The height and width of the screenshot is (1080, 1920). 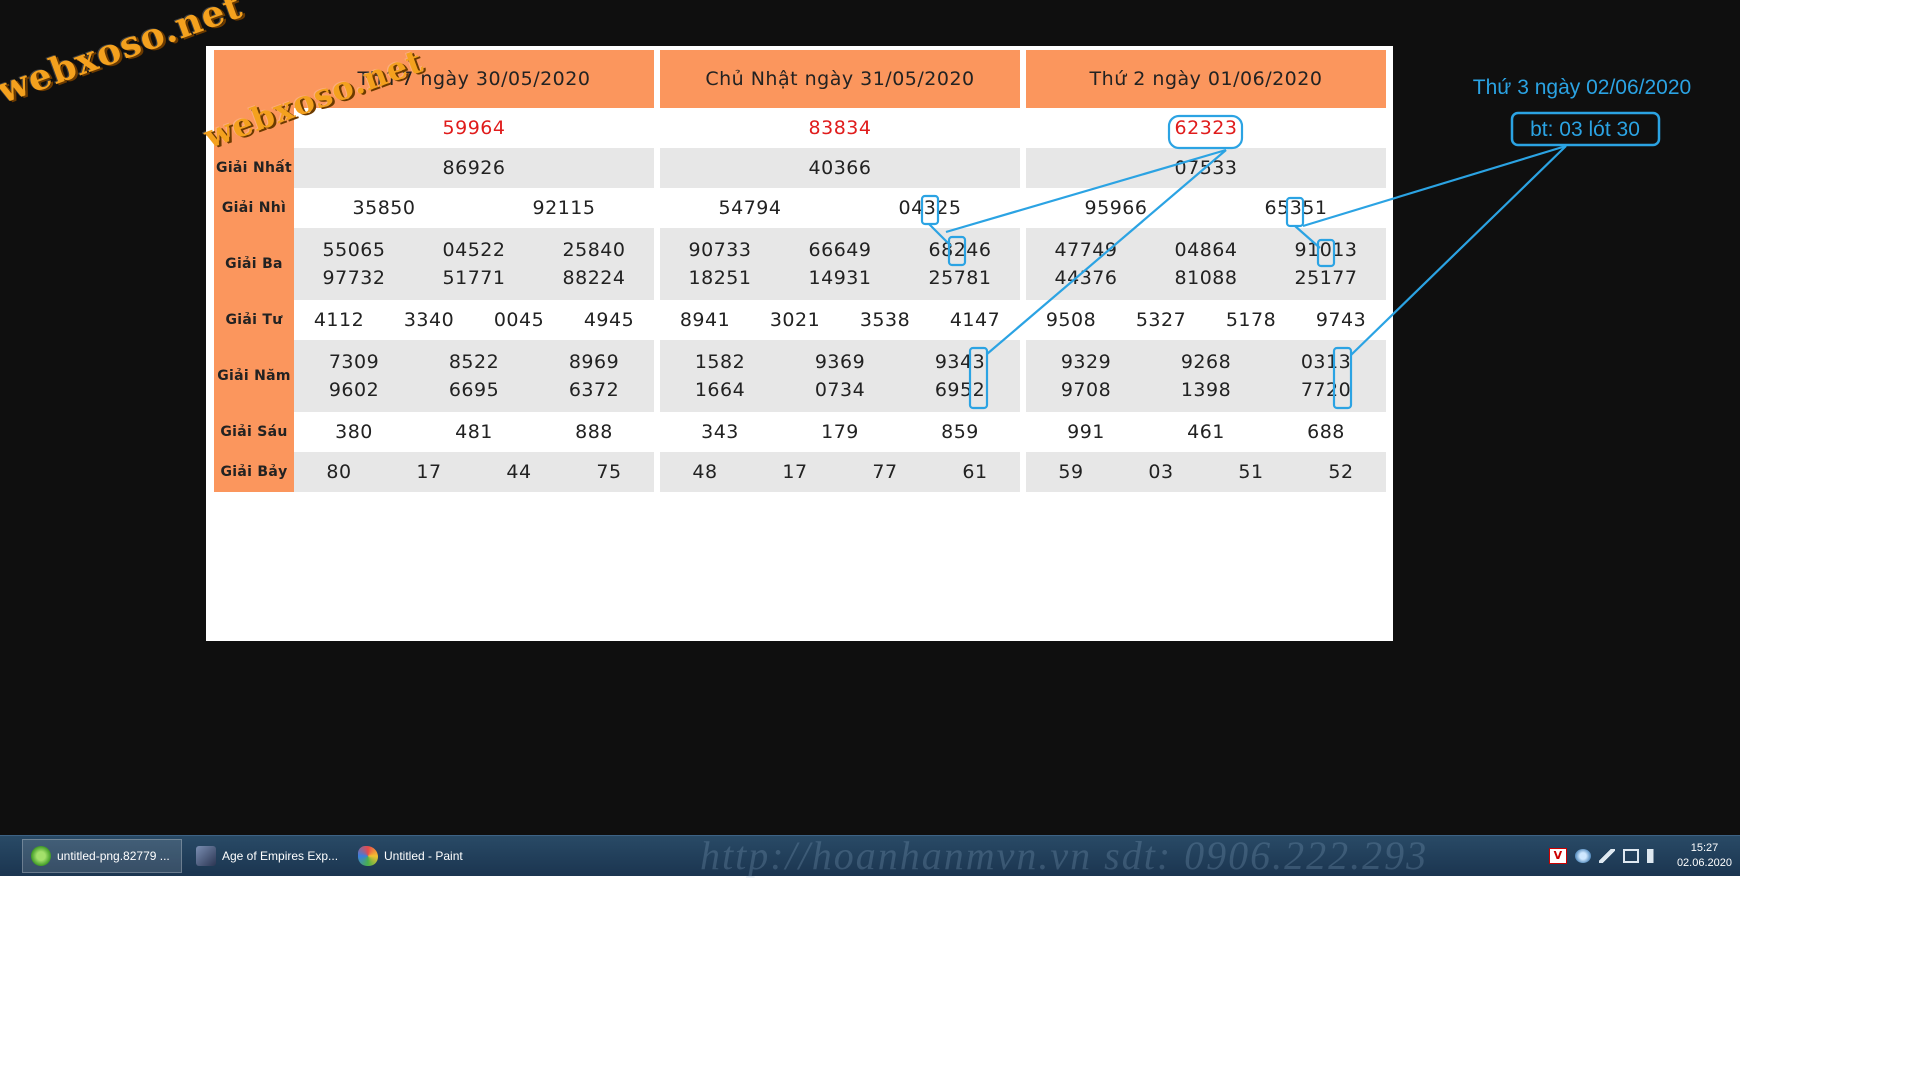 I want to click on prize-bay: 80, so click(x=339, y=472).